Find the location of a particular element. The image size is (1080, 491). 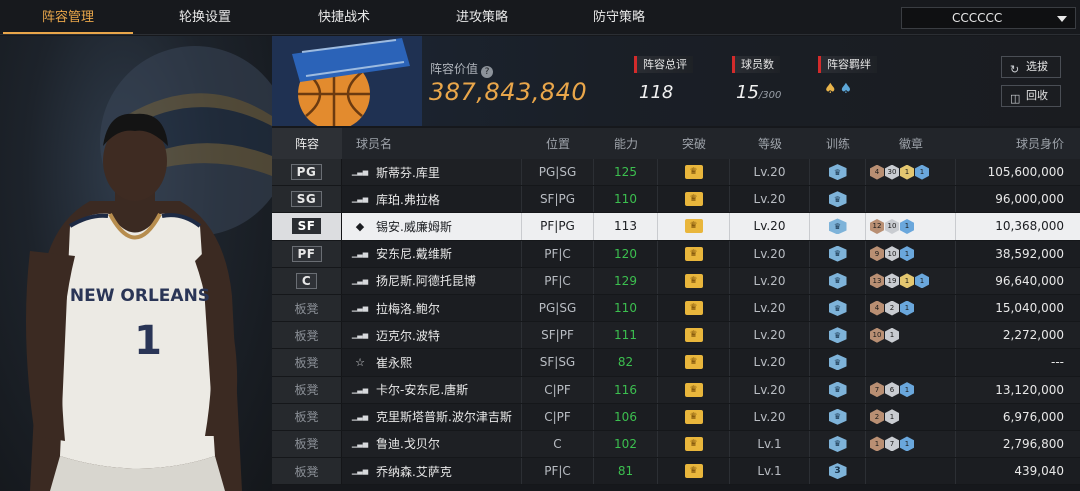

bronze-badge-icon: 9 is located at coordinates (877, 254).